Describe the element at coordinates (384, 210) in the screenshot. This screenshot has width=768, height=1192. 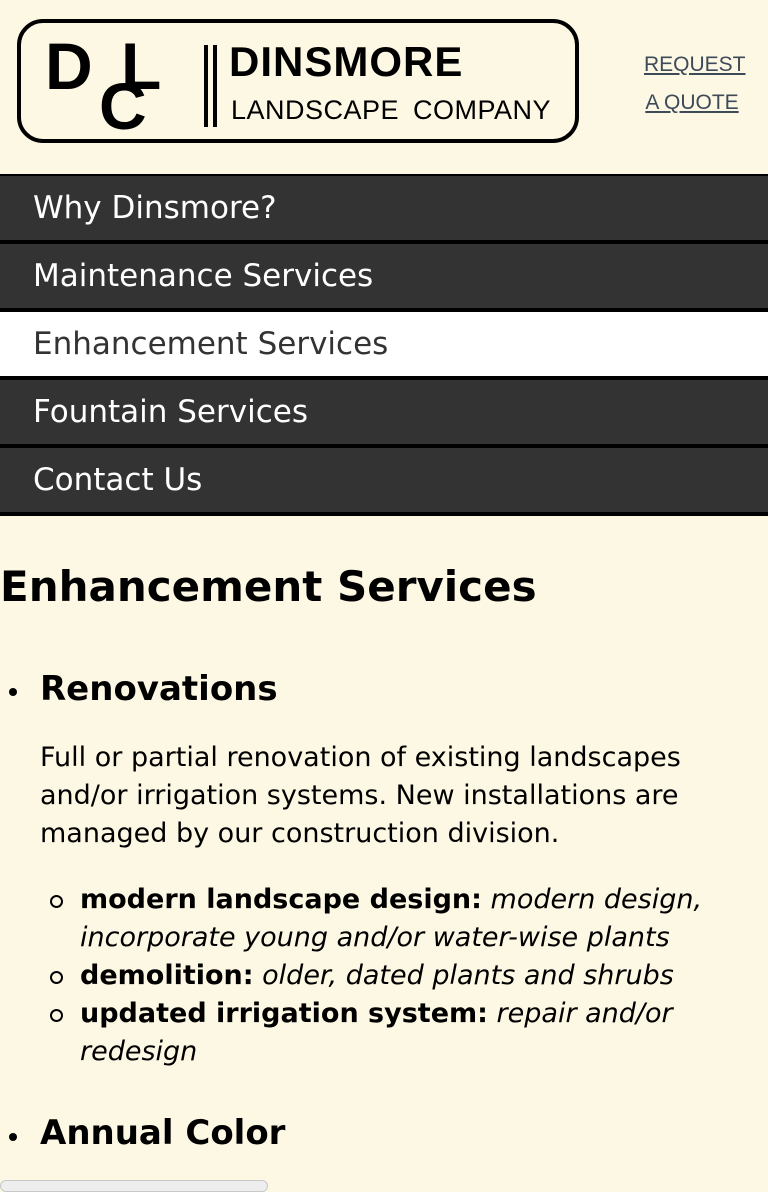
I see `nav-item-why-dinsmore: Why Dinsmore?` at that location.